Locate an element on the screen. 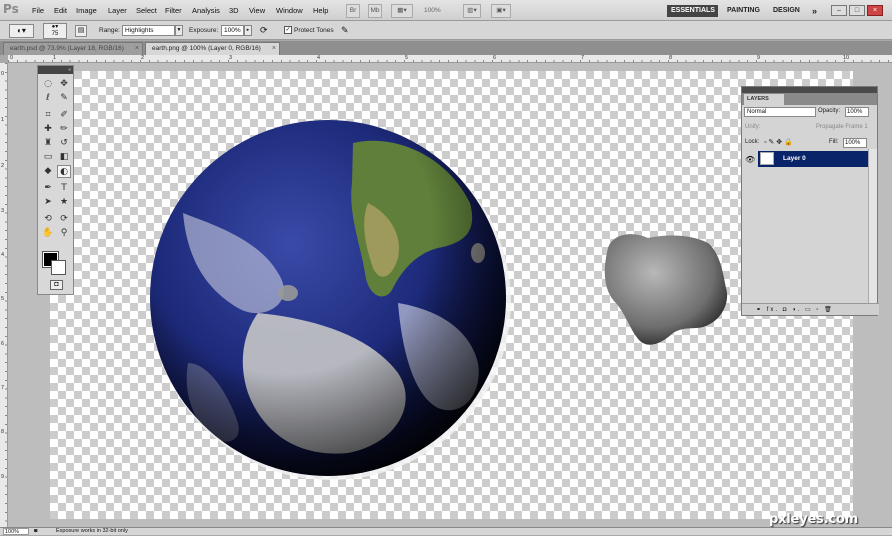 The width and height of the screenshot is (892, 536). view-extras-button: ▦▾ is located at coordinates (402, 11).